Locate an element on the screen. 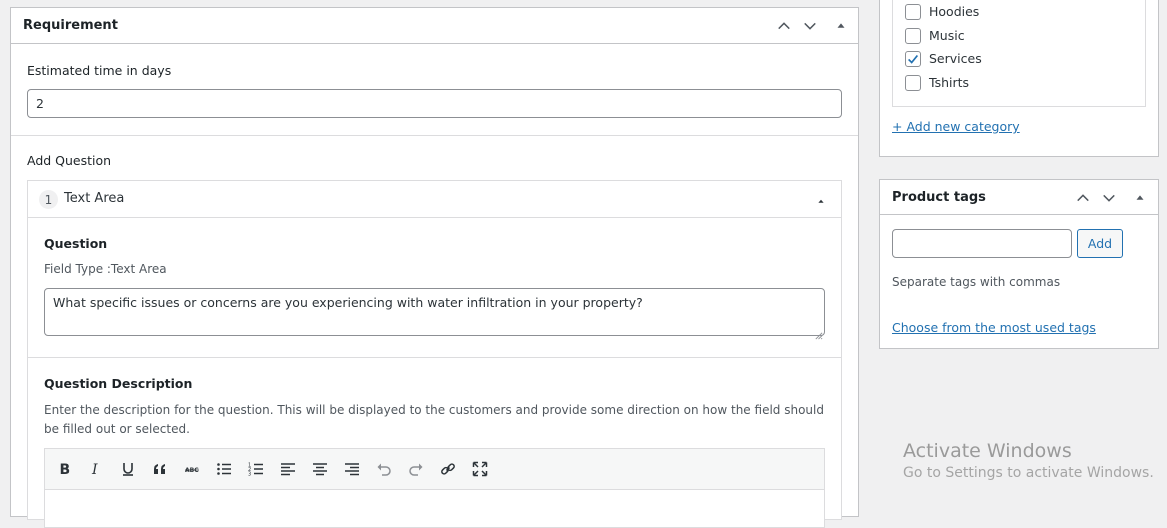 The height and width of the screenshot is (528, 1167). estimated-time-label: Estimated time in days is located at coordinates (99, 70).